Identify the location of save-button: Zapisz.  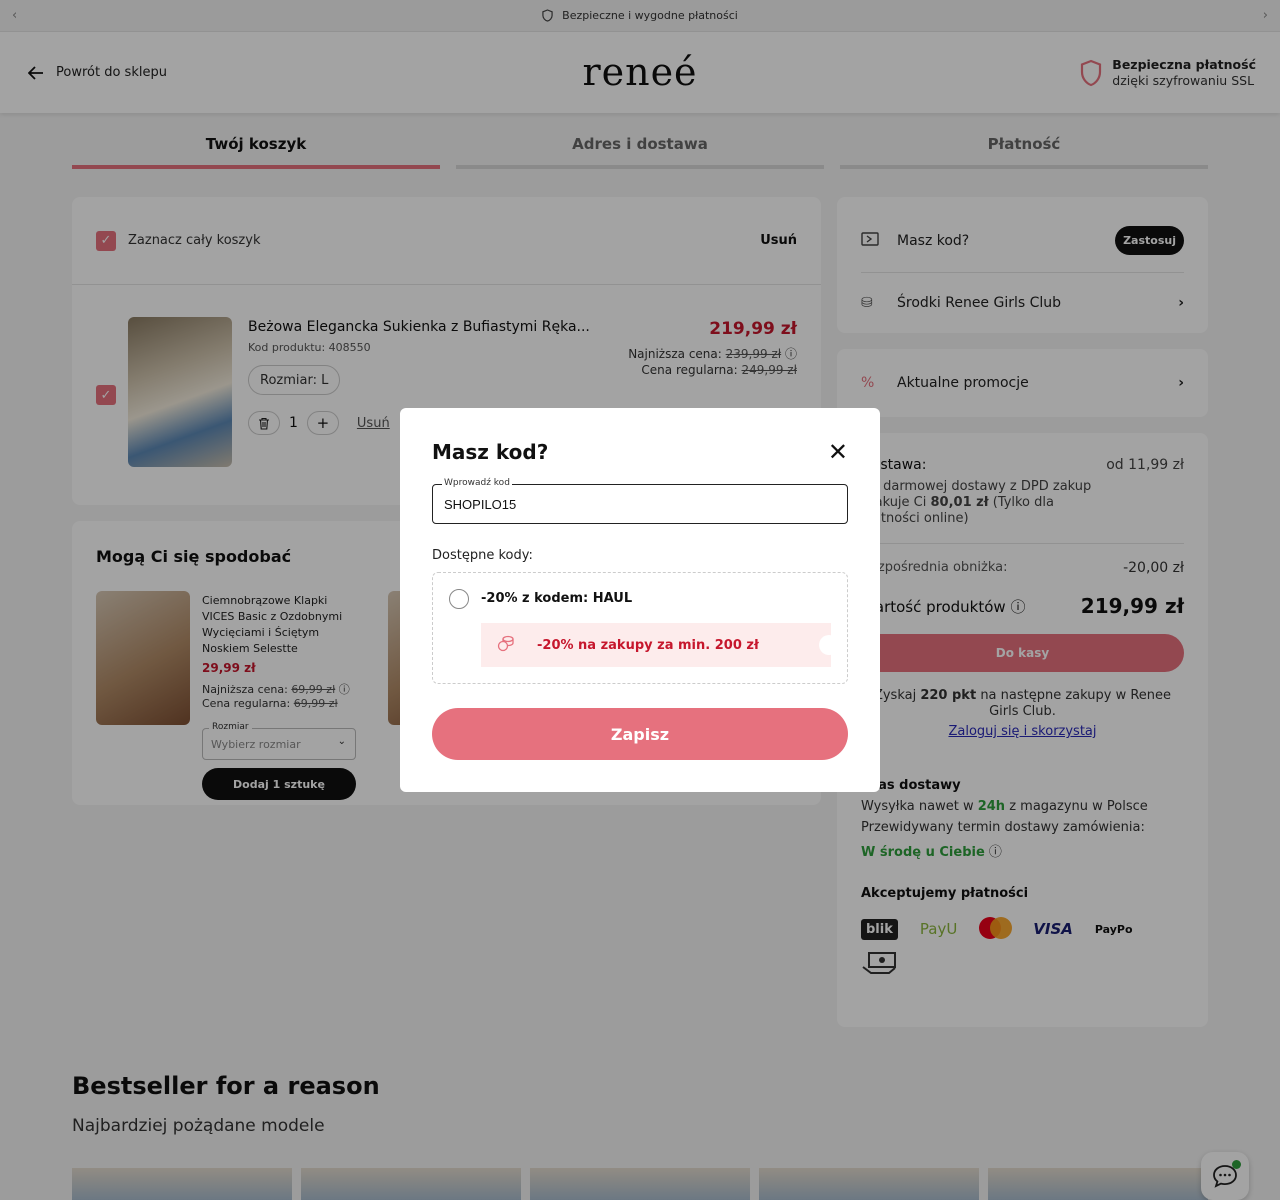
(640, 734).